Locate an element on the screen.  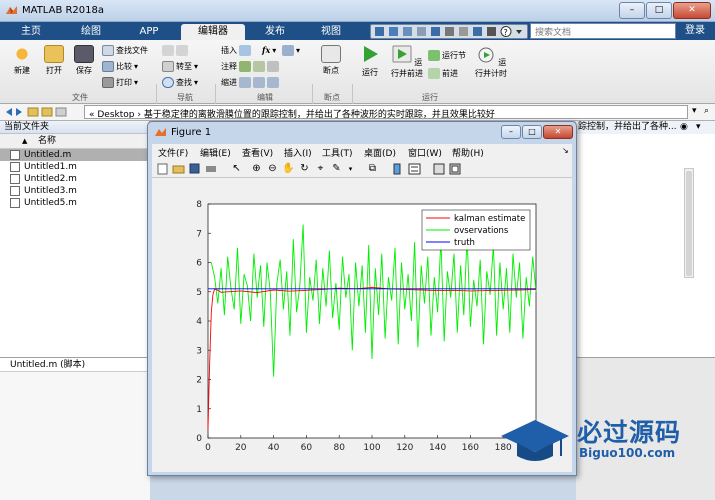
compare-icon is located at coordinates (108, 66).